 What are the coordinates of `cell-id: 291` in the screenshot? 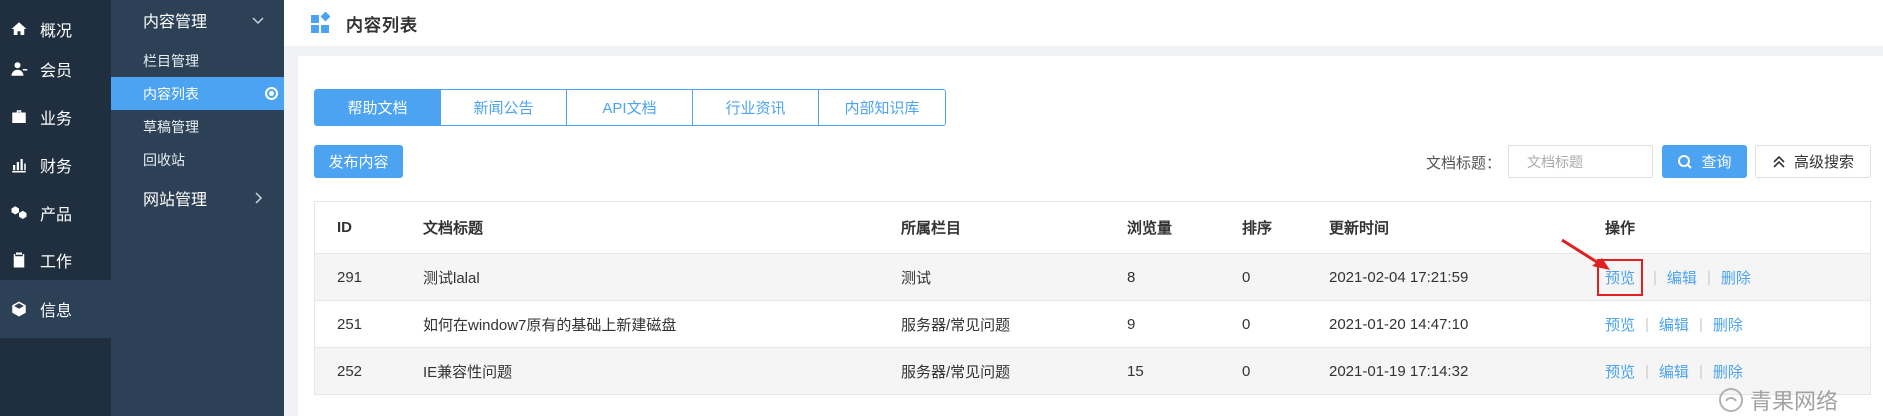 It's located at (350, 277).